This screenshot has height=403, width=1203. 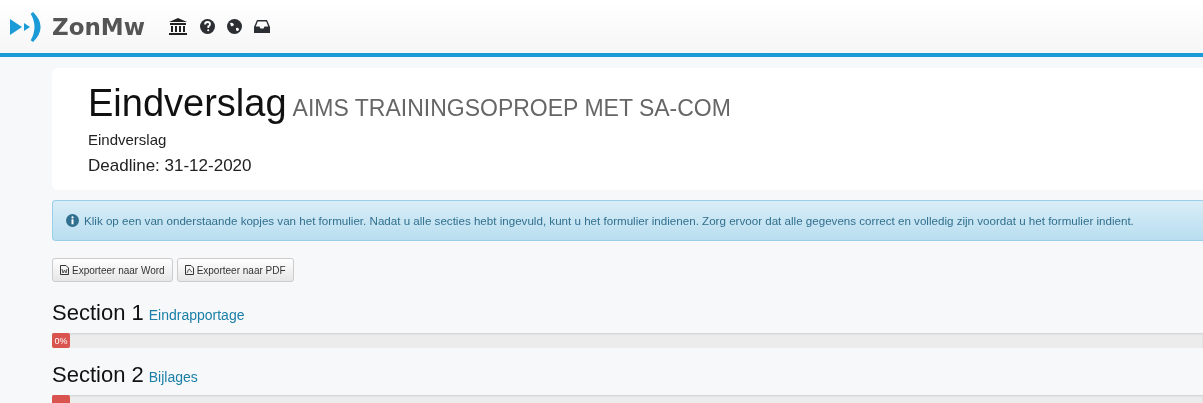 I want to click on logo-text: ZonMw, so click(x=98, y=26).